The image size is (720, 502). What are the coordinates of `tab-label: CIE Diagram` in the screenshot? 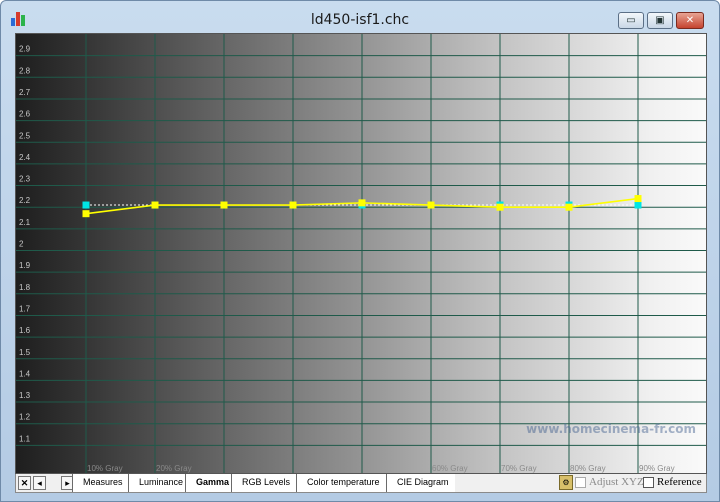 It's located at (423, 482).